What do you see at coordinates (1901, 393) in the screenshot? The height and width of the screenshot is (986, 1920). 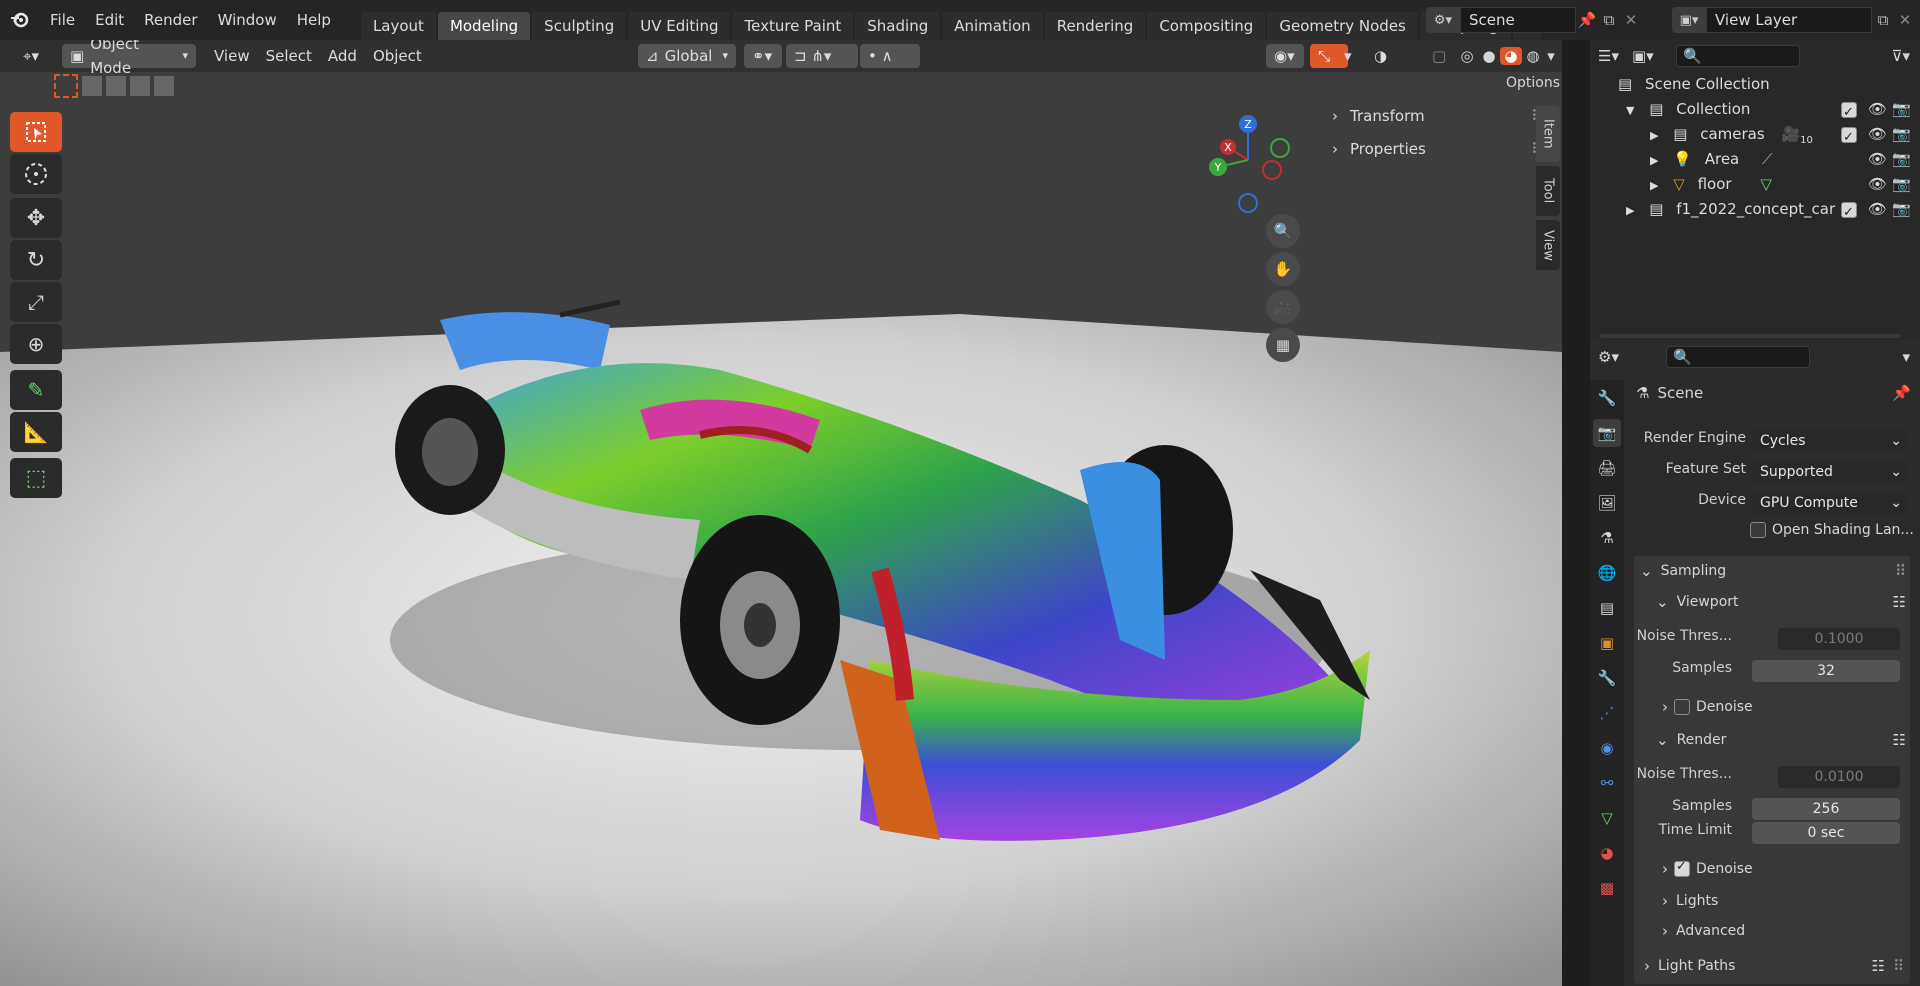 I see `pin-icon: 📌` at bounding box center [1901, 393].